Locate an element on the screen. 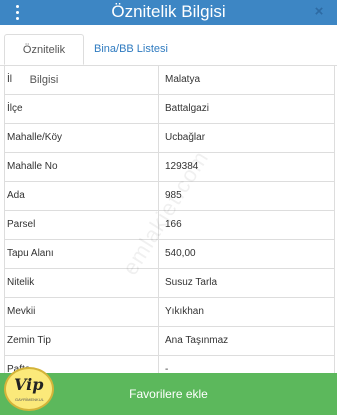 This screenshot has width=337, height=415. row-value: Yıkıkhan is located at coordinates (184, 311).